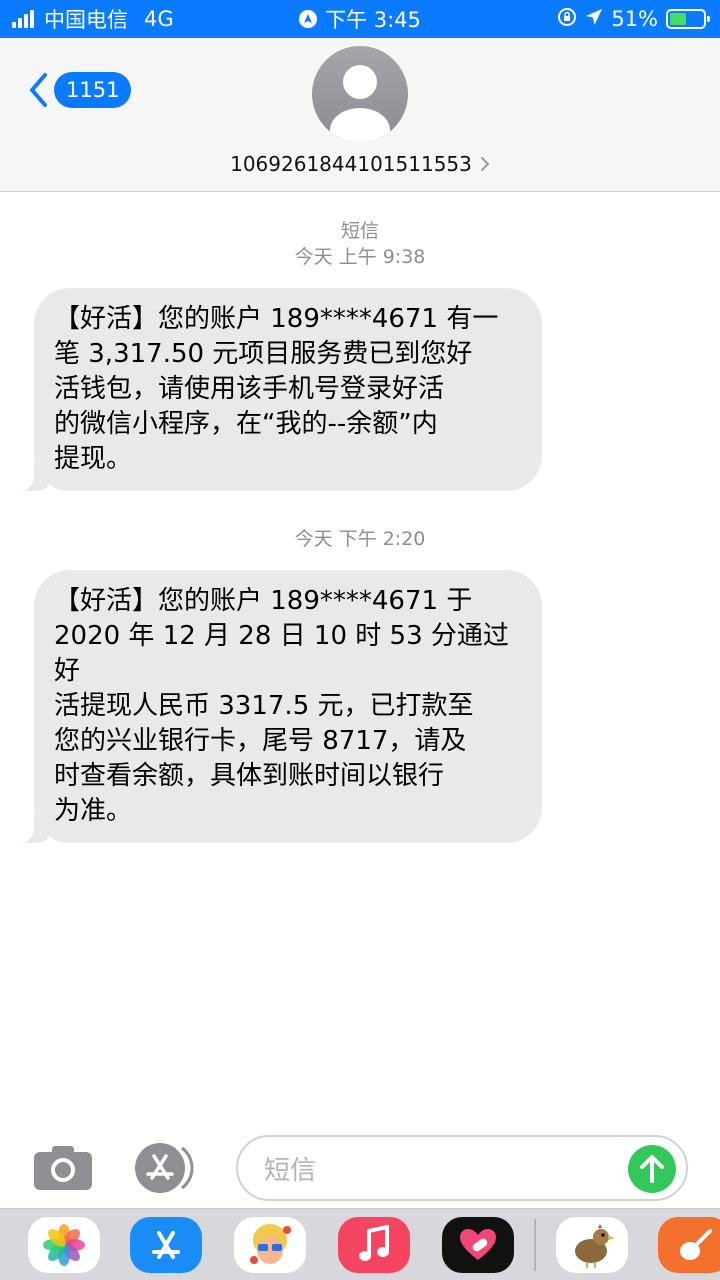 This screenshot has width=720, height=1280. I want to click on contact-avatar, so click(360, 94).